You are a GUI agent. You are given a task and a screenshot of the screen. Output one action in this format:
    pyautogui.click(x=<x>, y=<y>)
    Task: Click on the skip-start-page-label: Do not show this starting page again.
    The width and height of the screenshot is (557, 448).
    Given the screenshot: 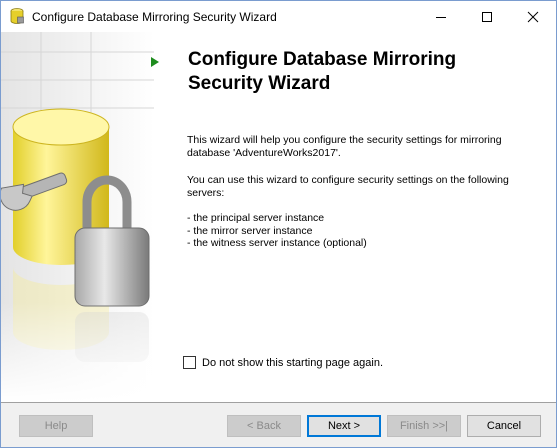 What is the action you would take?
    pyautogui.click(x=292, y=363)
    